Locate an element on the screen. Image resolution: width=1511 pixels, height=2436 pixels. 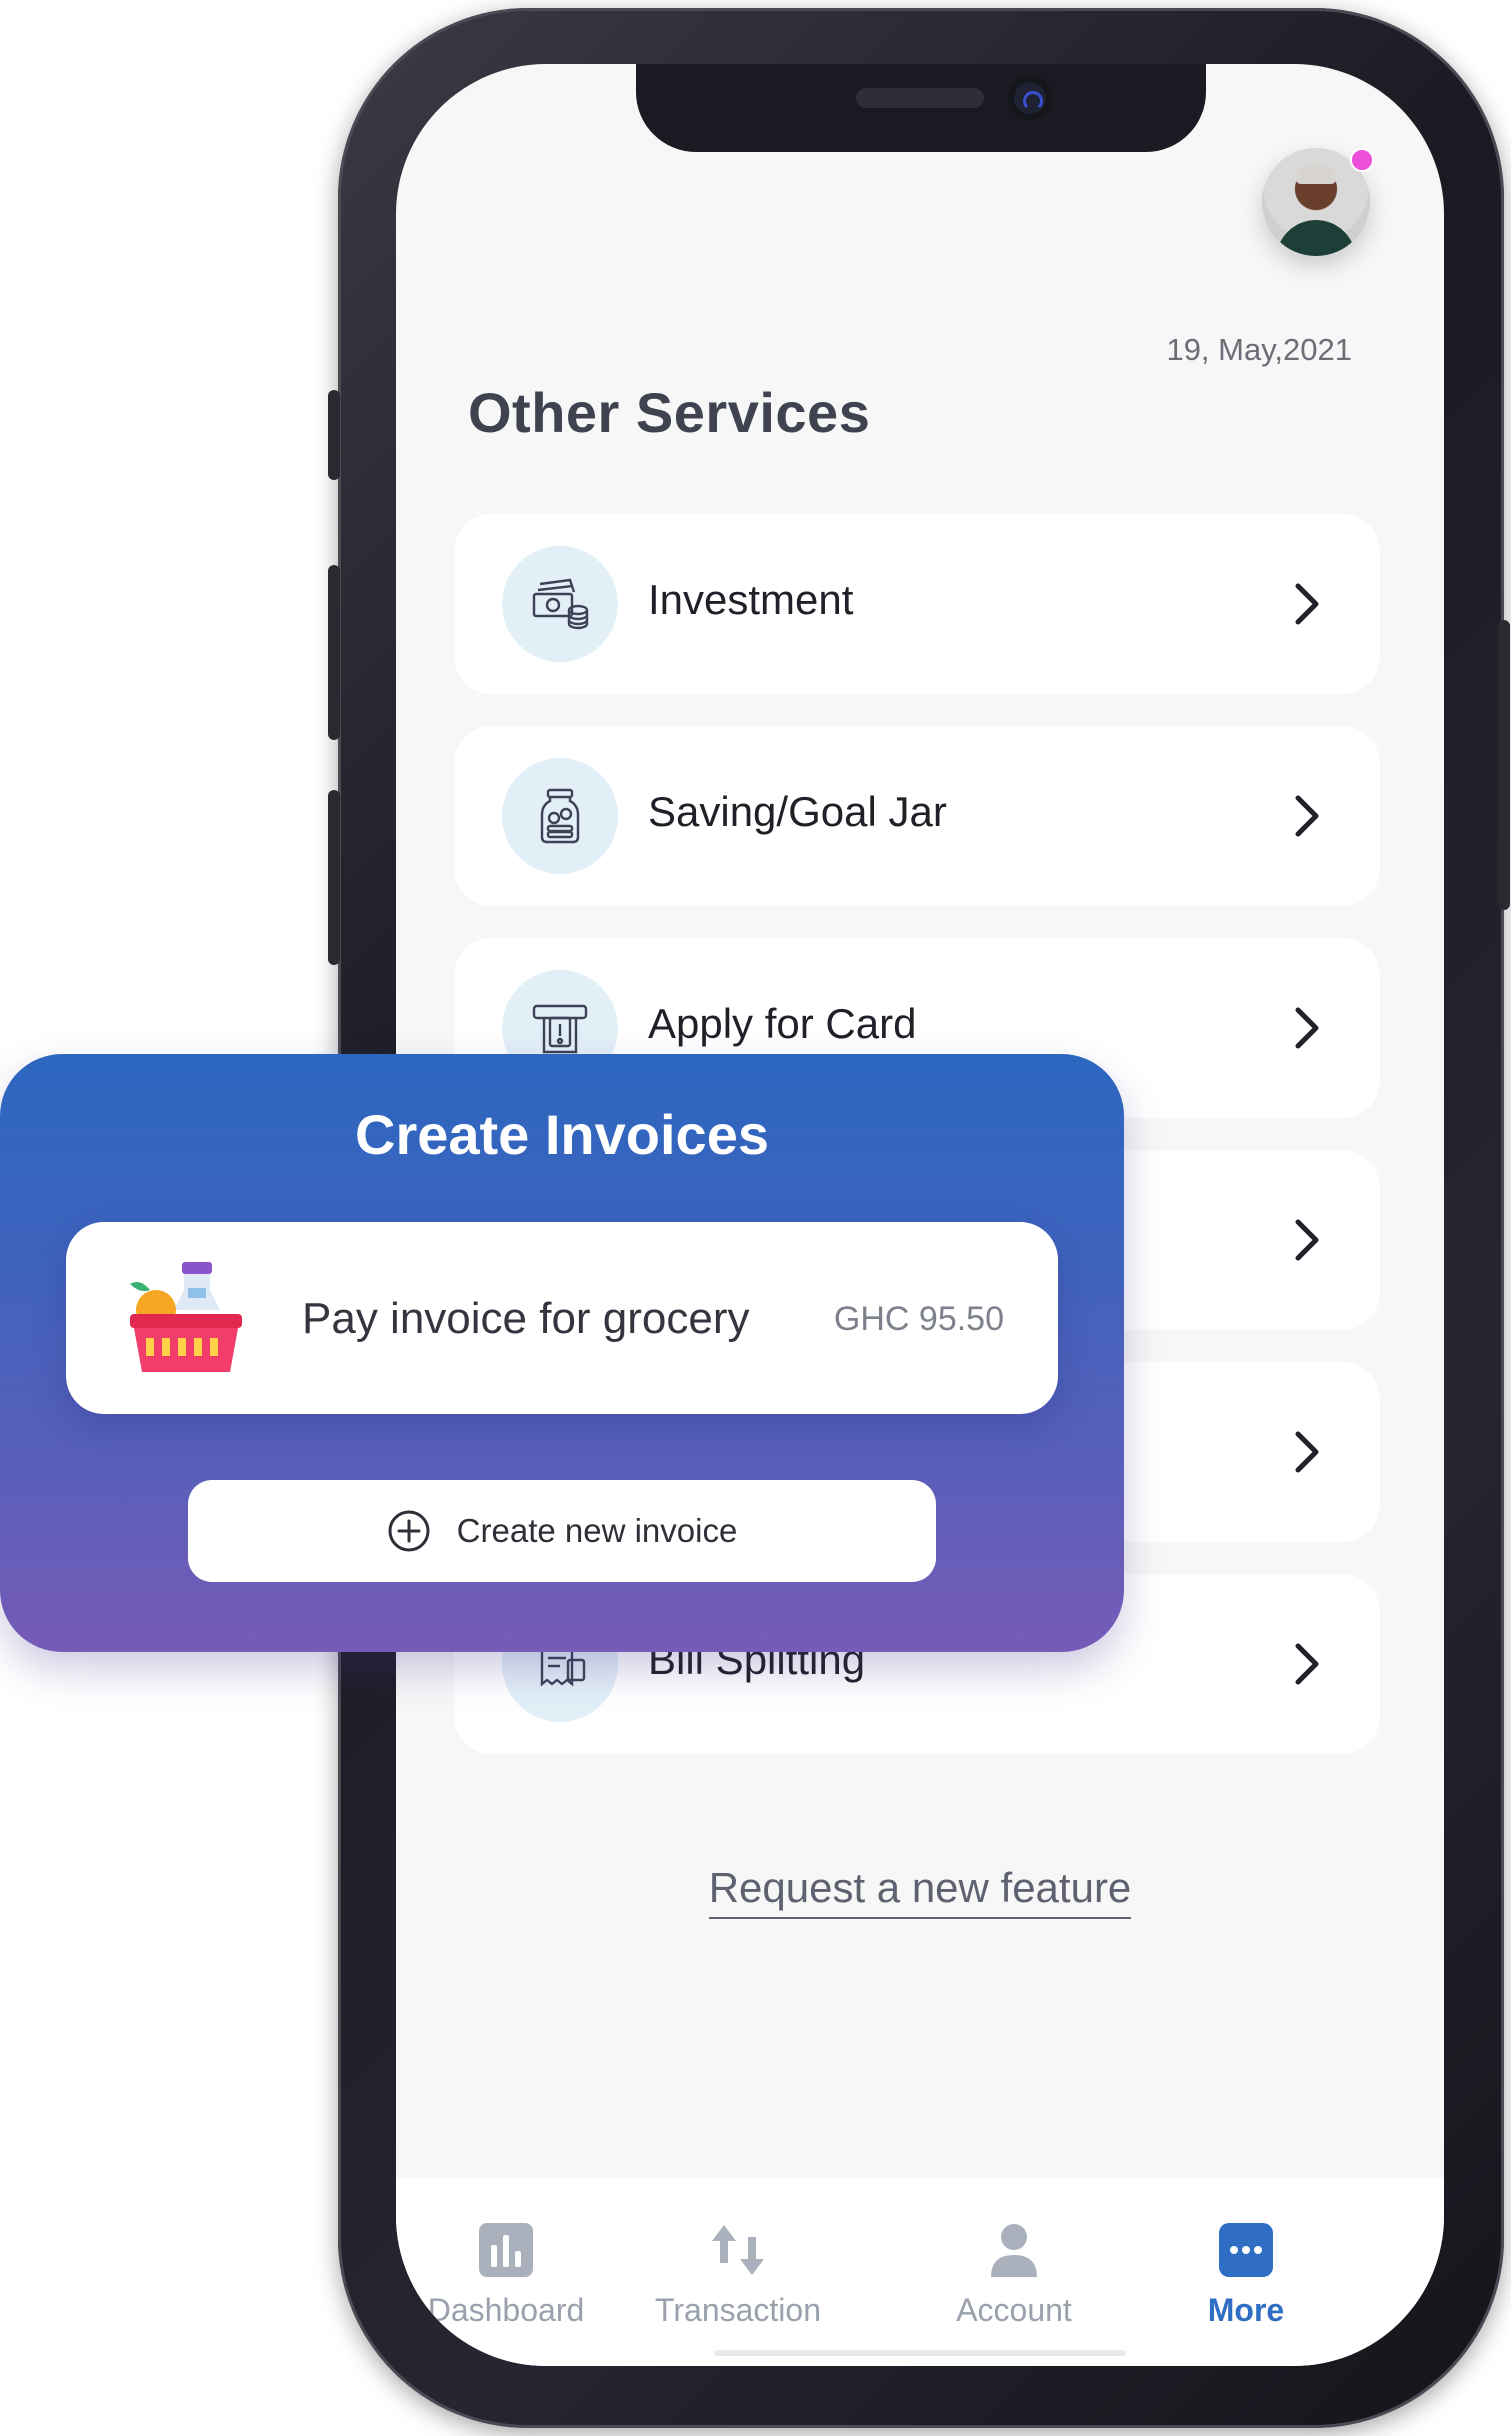
request-feature-link: Request a new feature is located at coordinates (920, 1891).